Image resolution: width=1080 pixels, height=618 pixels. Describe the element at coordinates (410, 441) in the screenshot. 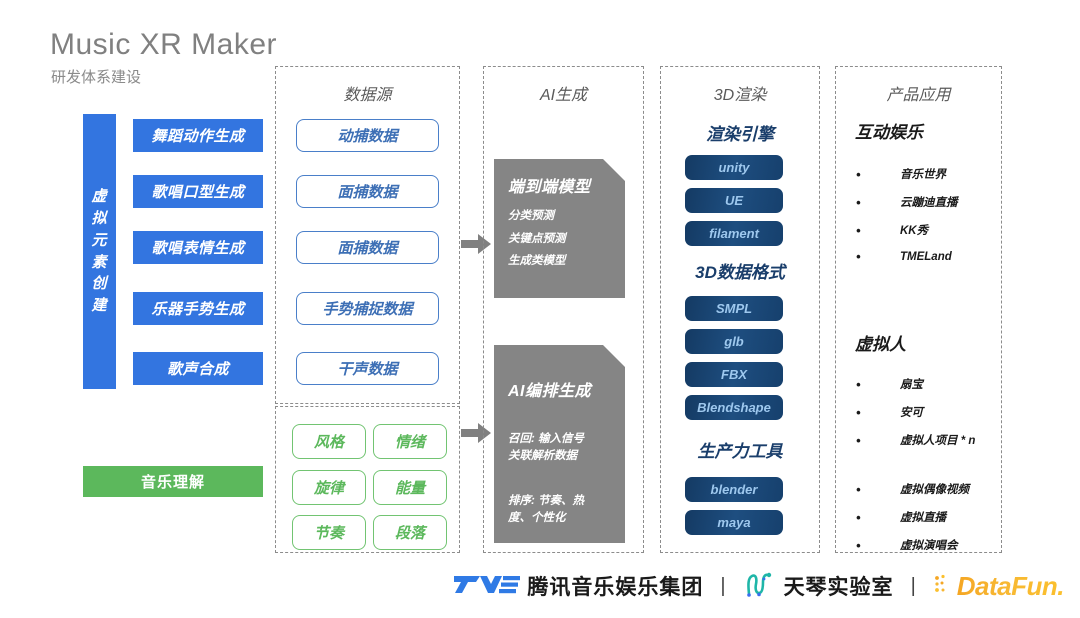

I see `music-tag-emotion: 情绪` at that location.